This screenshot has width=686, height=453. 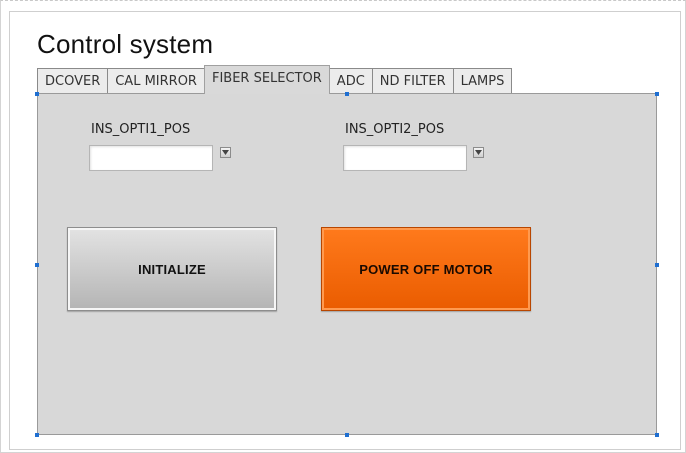 What do you see at coordinates (156, 81) in the screenshot?
I see `tab-cal-mirror: CAL MIRROR` at bounding box center [156, 81].